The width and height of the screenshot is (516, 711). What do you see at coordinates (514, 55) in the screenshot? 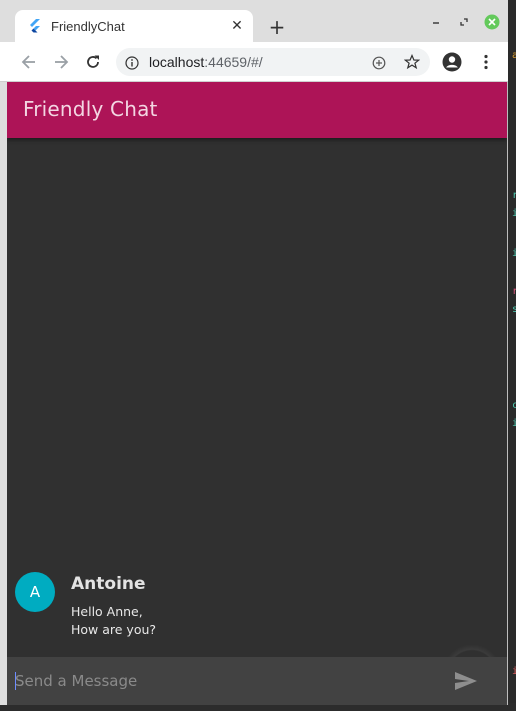
I see `editor-mark: a` at bounding box center [514, 55].